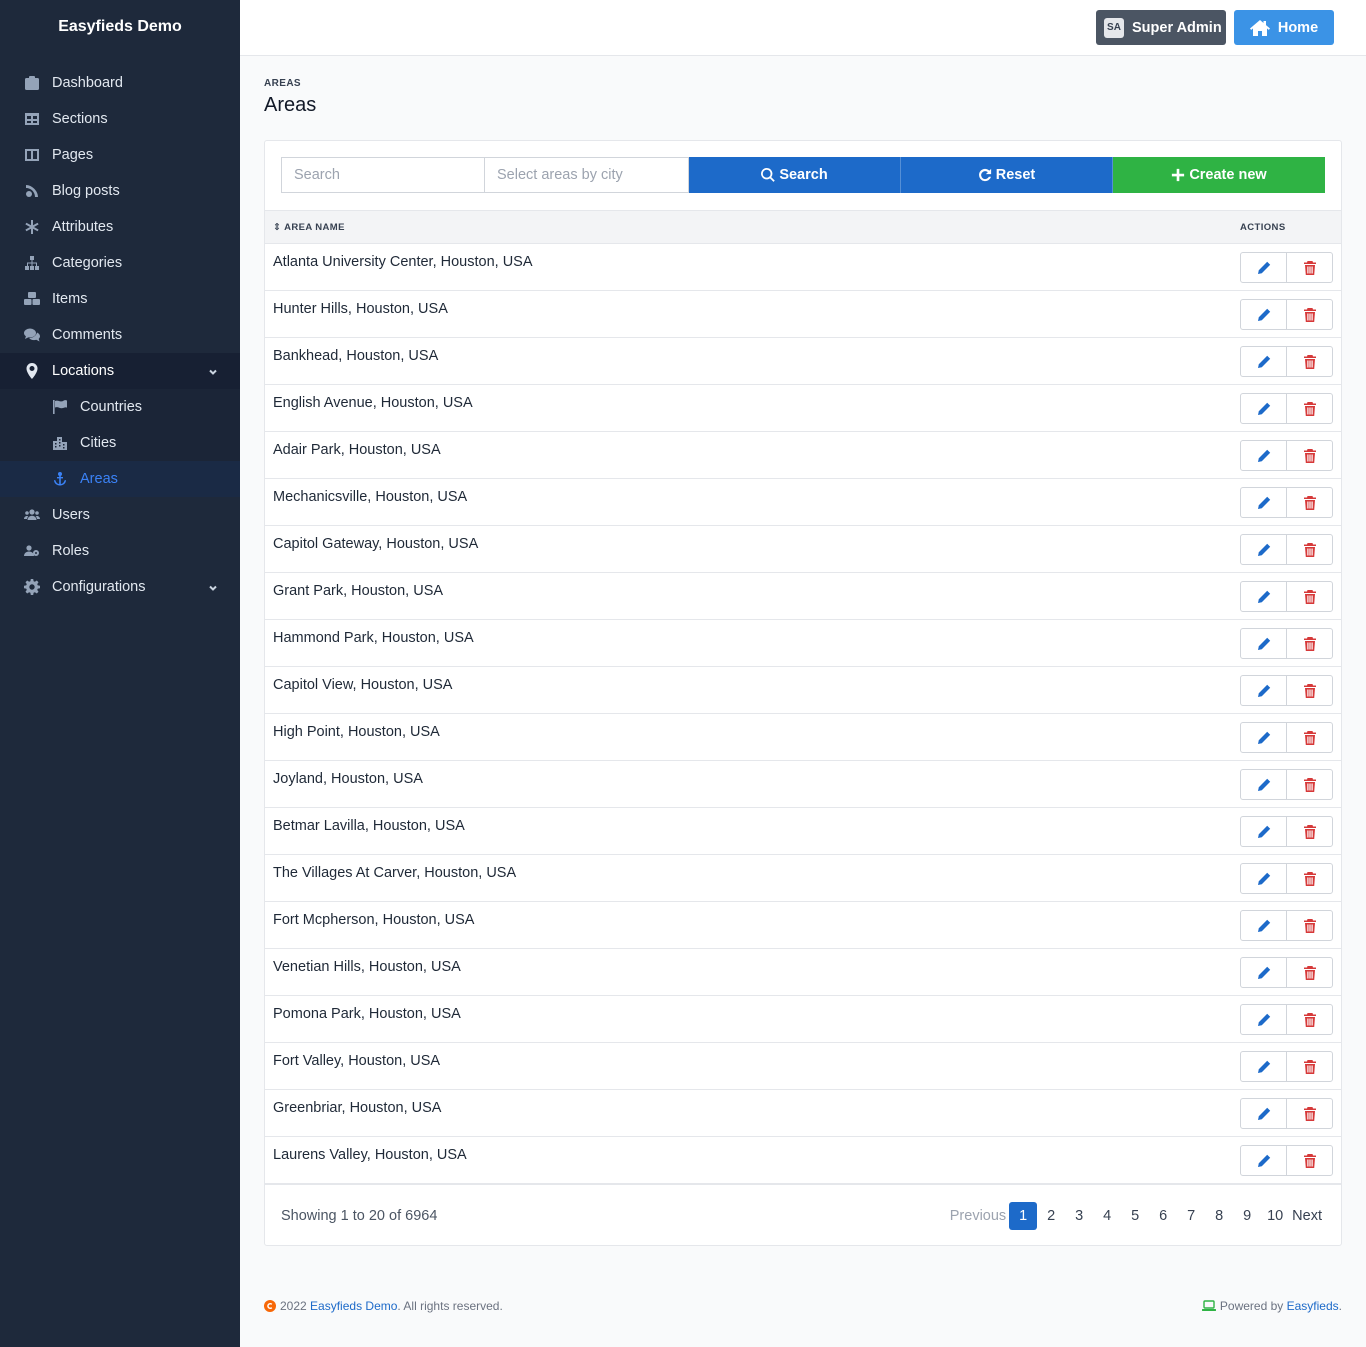 This screenshot has height=1347, width=1366. I want to click on page-button-9: 9, so click(1247, 1216).